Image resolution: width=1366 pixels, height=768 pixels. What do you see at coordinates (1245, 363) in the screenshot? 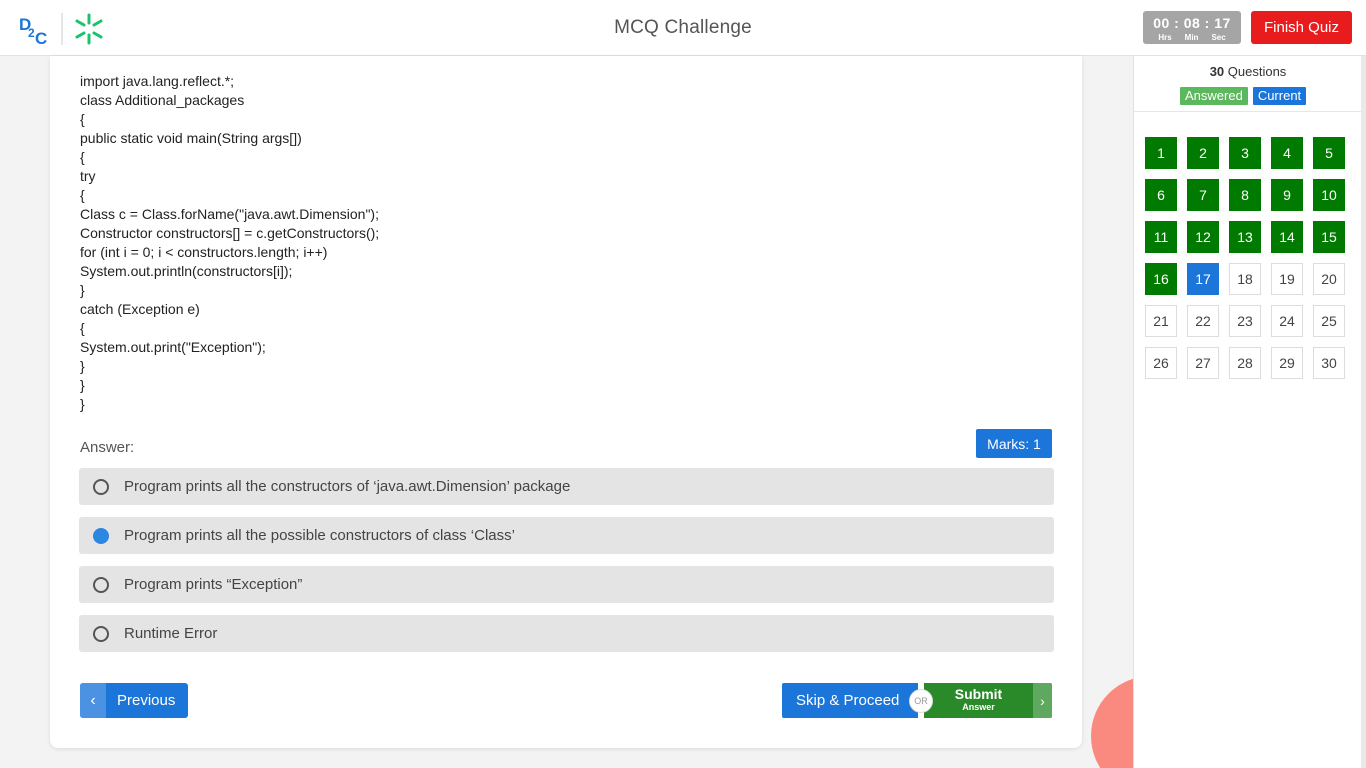
I see `question-number-button: 28` at bounding box center [1245, 363].